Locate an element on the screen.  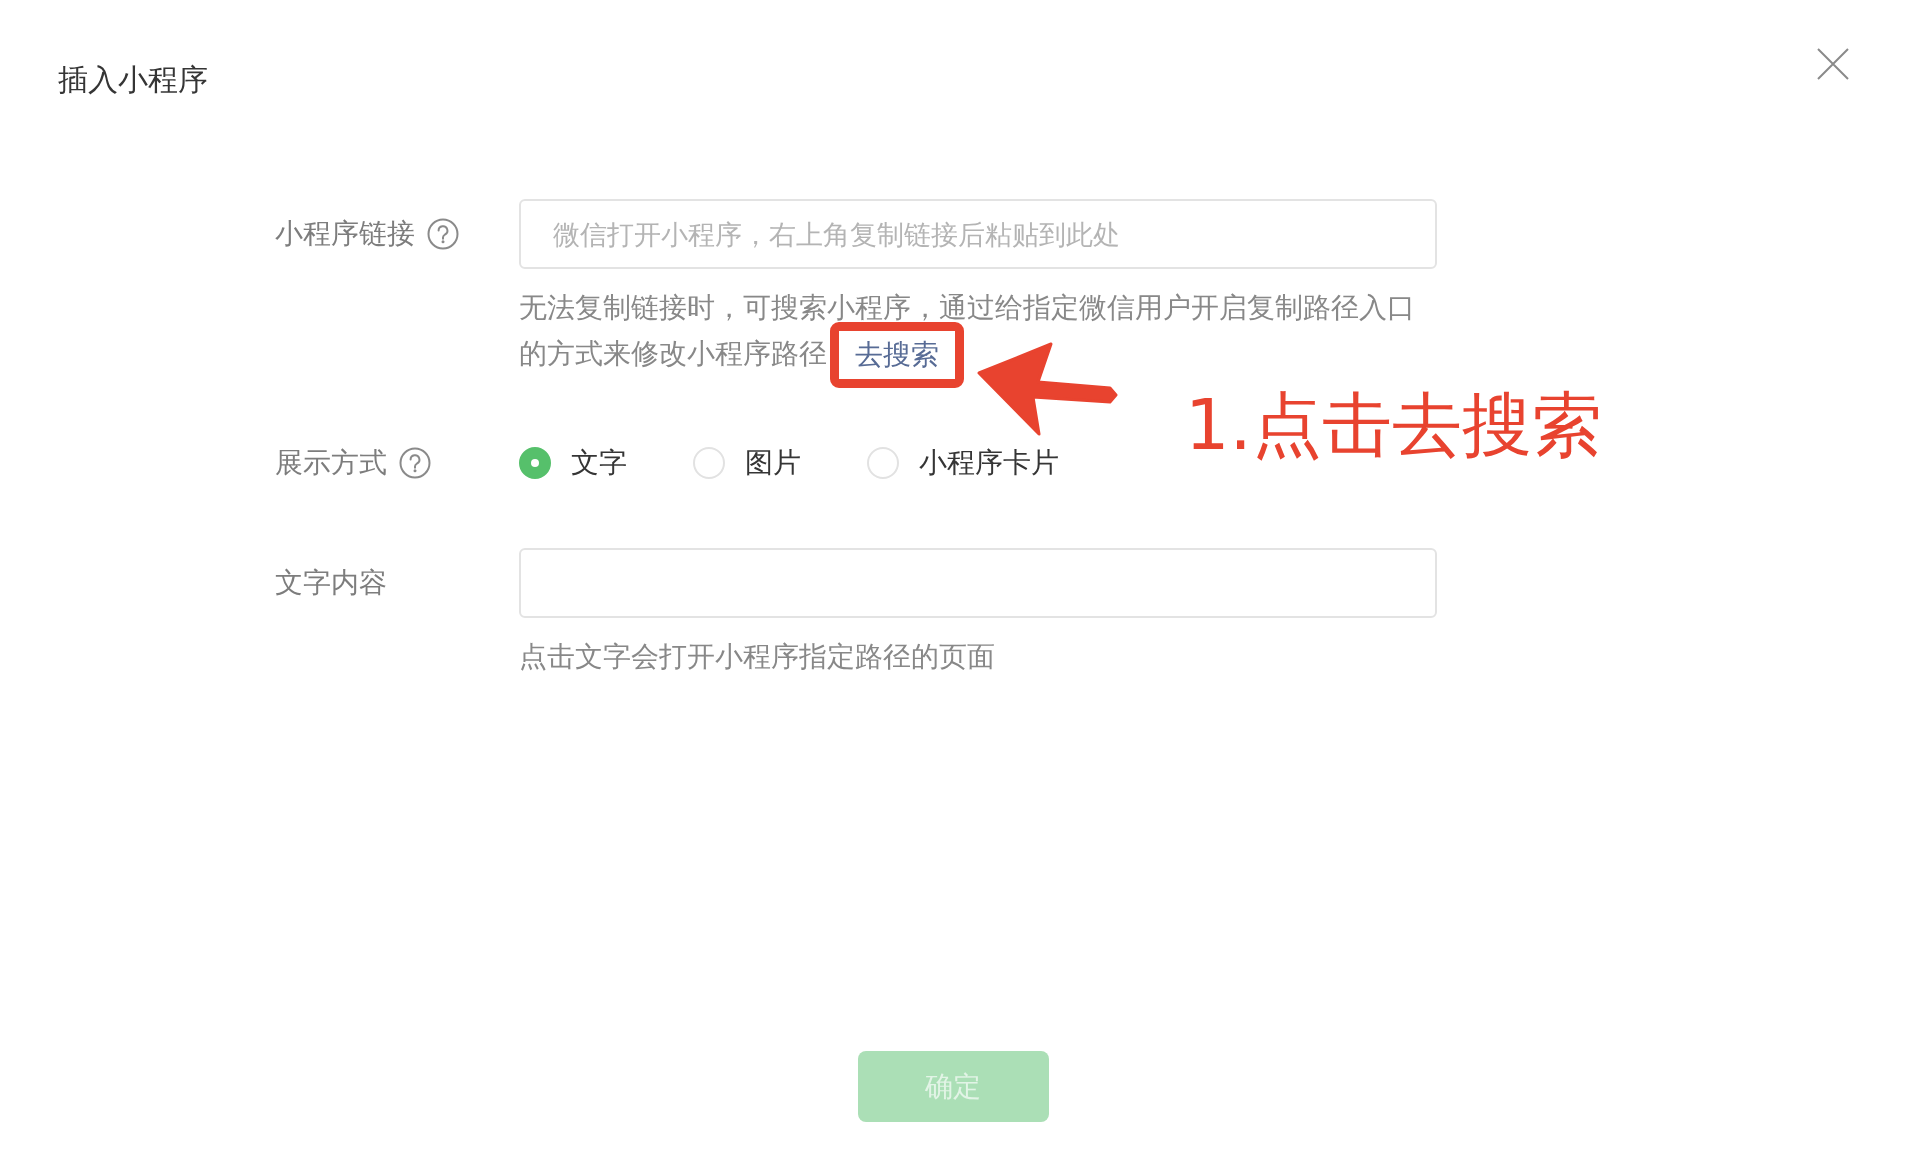
text-input is located at coordinates (978, 583).